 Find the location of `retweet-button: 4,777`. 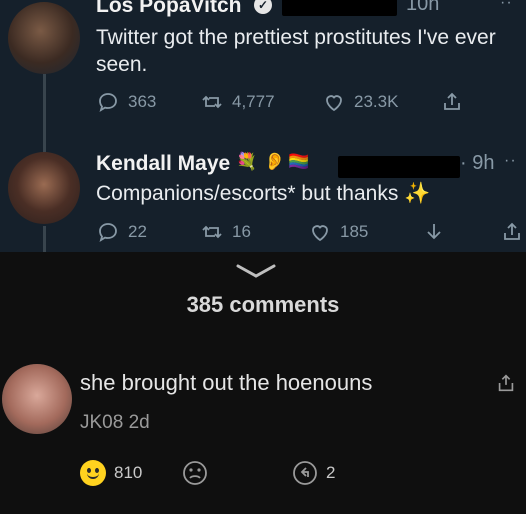

retweet-button: 4,777 is located at coordinates (237, 102).